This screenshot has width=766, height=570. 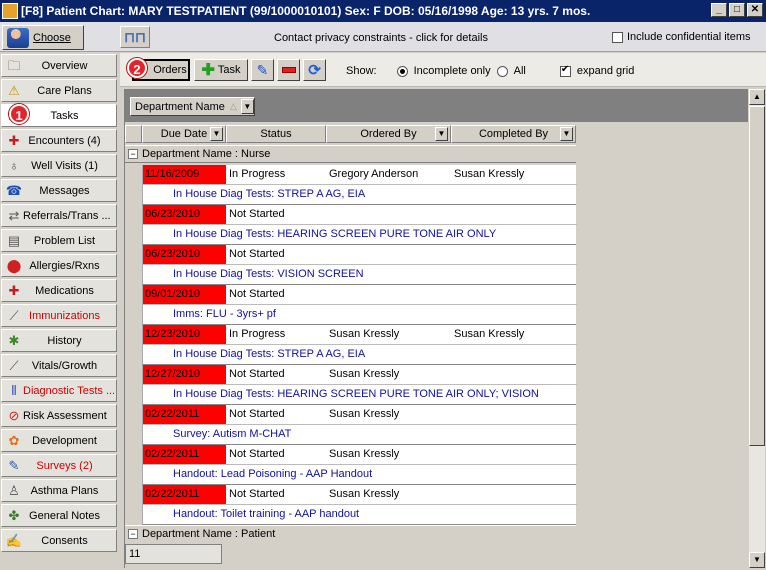 What do you see at coordinates (14, 465) in the screenshot?
I see `survey-icon: ✎` at bounding box center [14, 465].